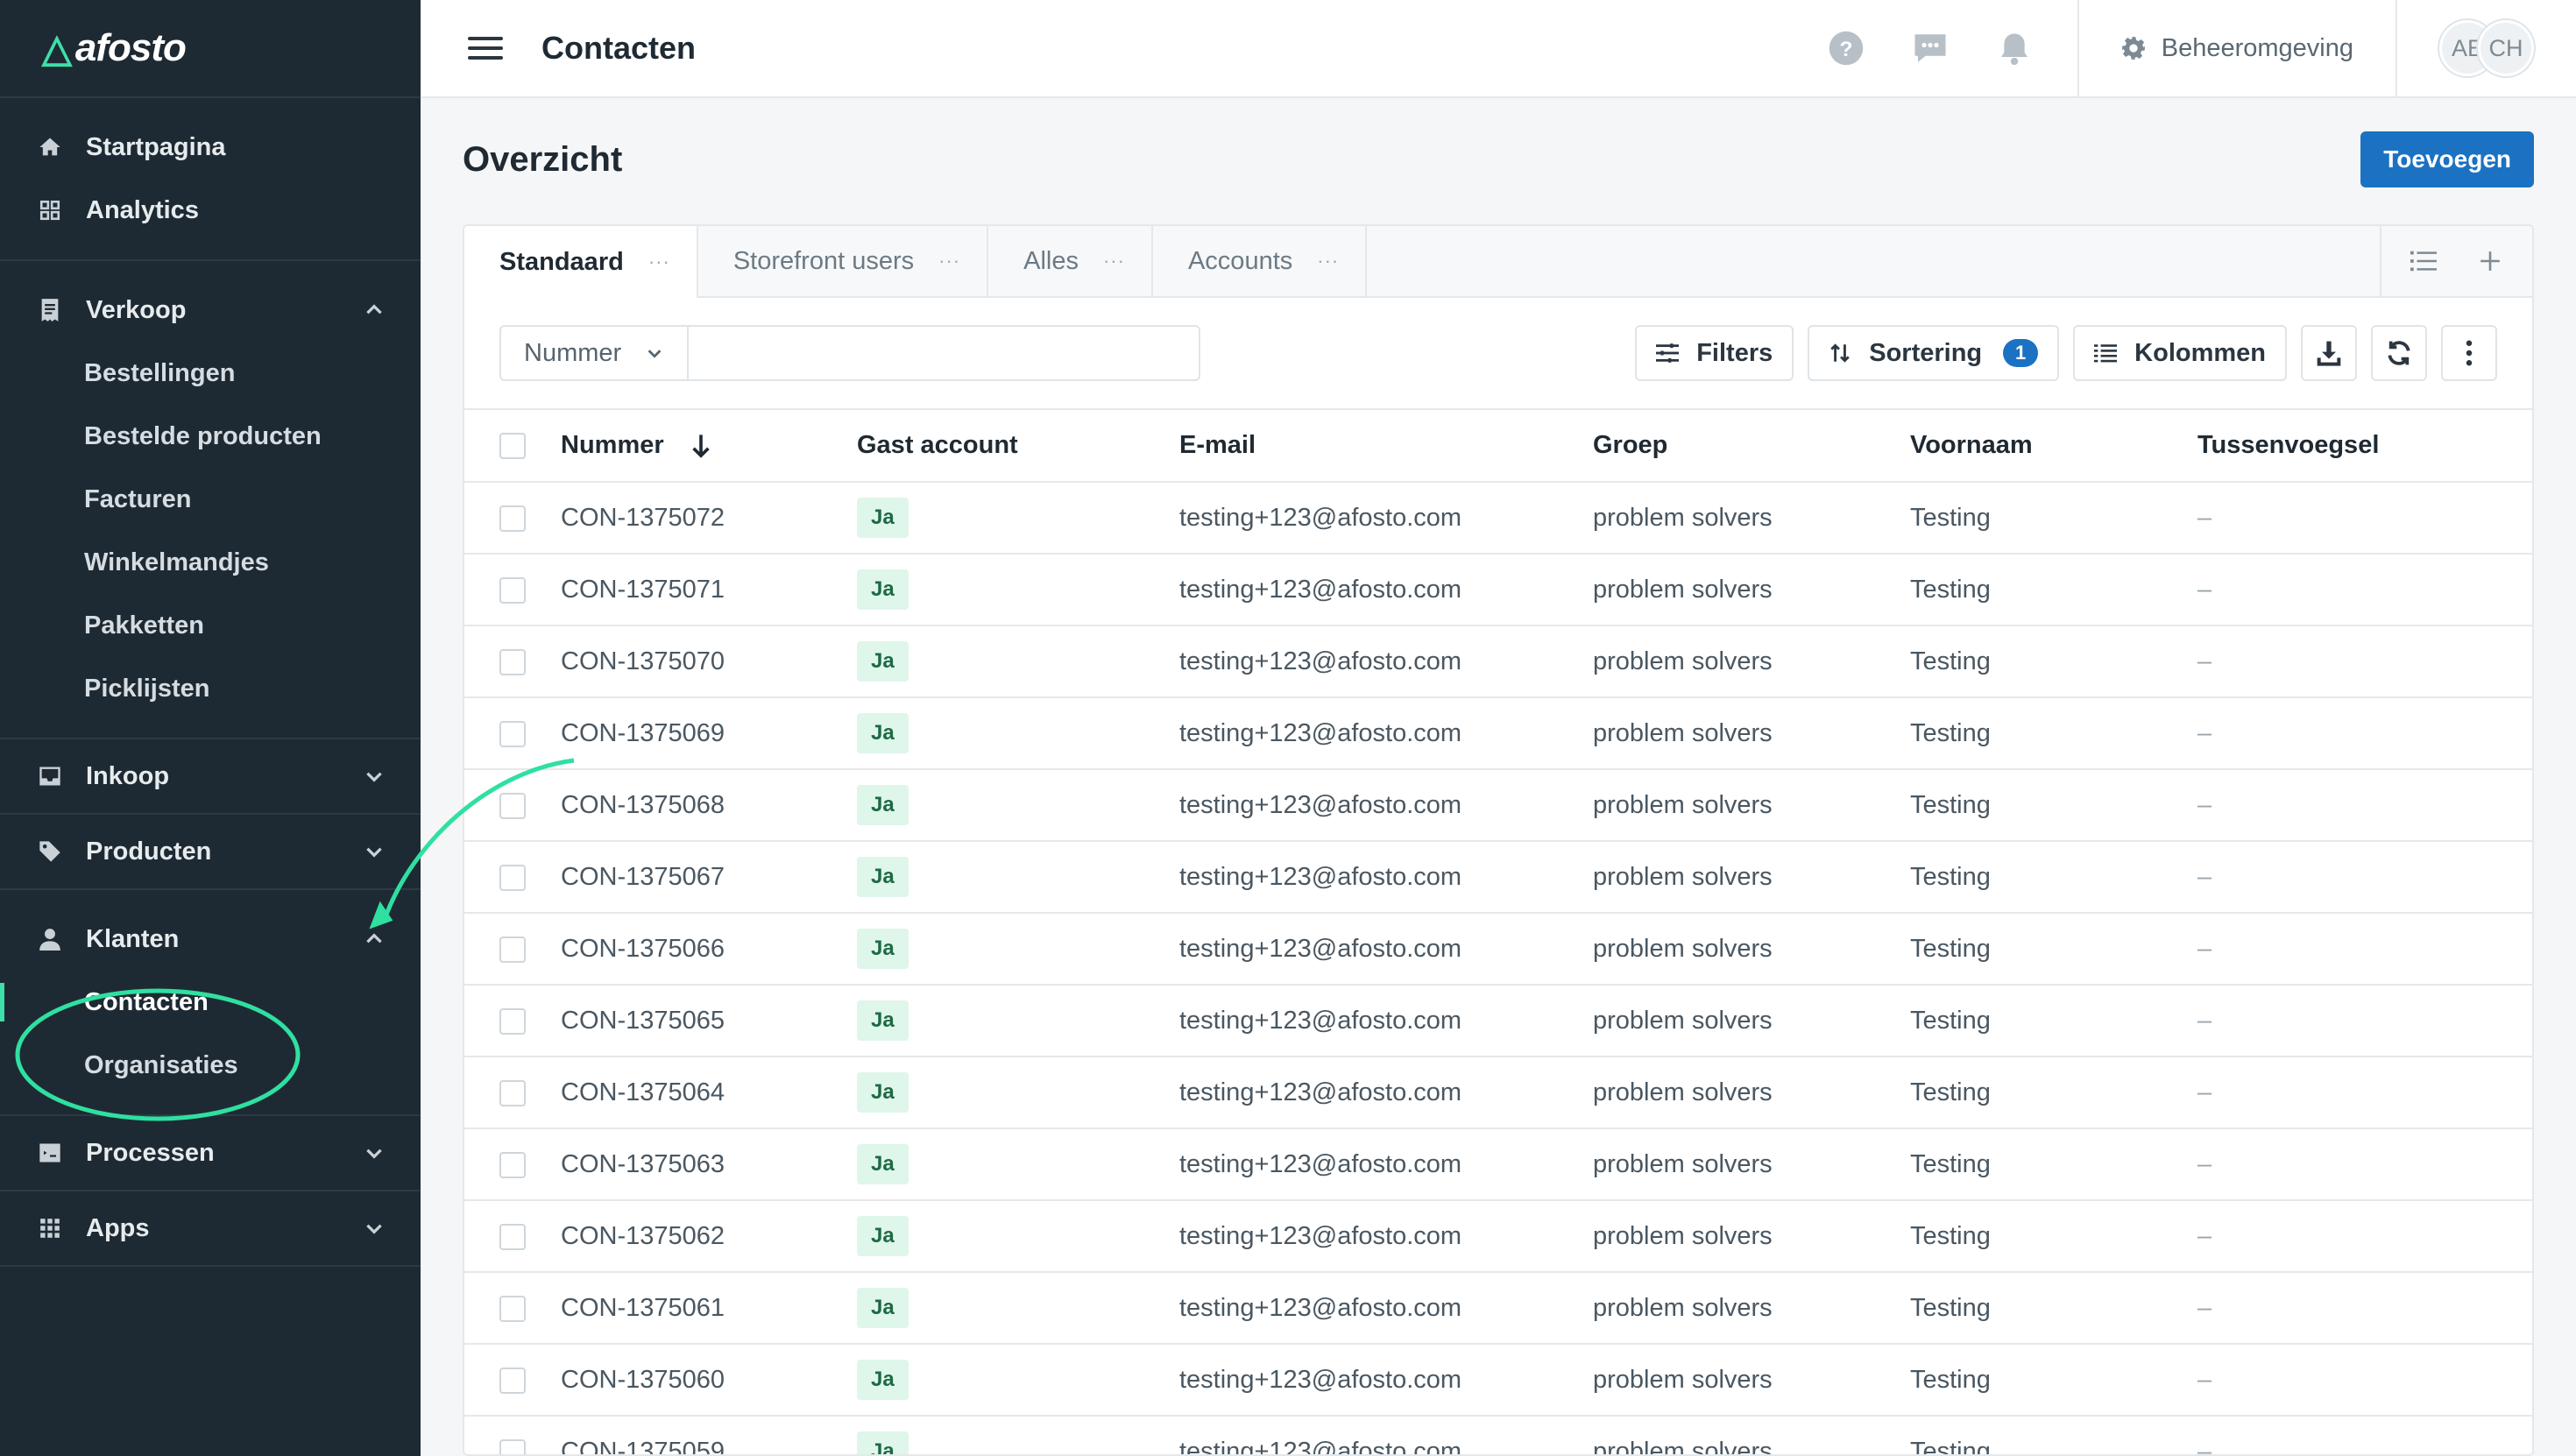 This screenshot has width=2576, height=1456. What do you see at coordinates (595, 353) in the screenshot?
I see `search-field-select: Nummer` at bounding box center [595, 353].